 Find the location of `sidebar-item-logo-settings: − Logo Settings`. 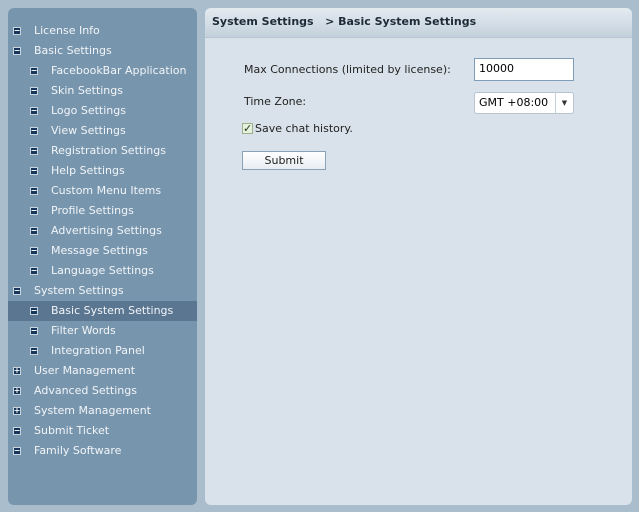

sidebar-item-logo-settings: − Logo Settings is located at coordinates (102, 111).